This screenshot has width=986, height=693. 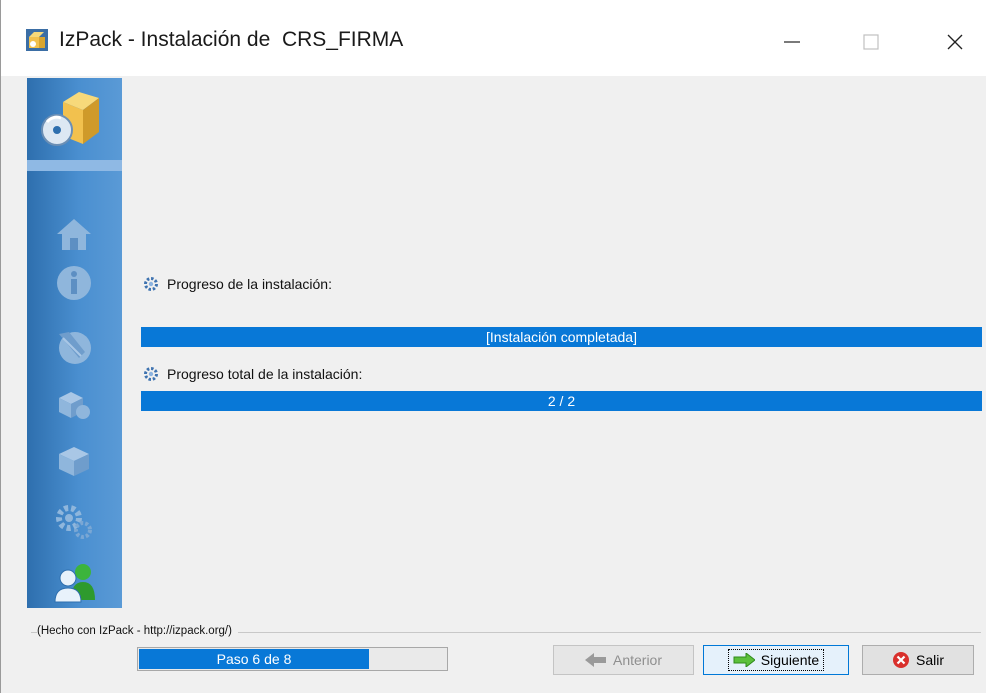 I want to click on maximize-button, so click(x=871, y=42).